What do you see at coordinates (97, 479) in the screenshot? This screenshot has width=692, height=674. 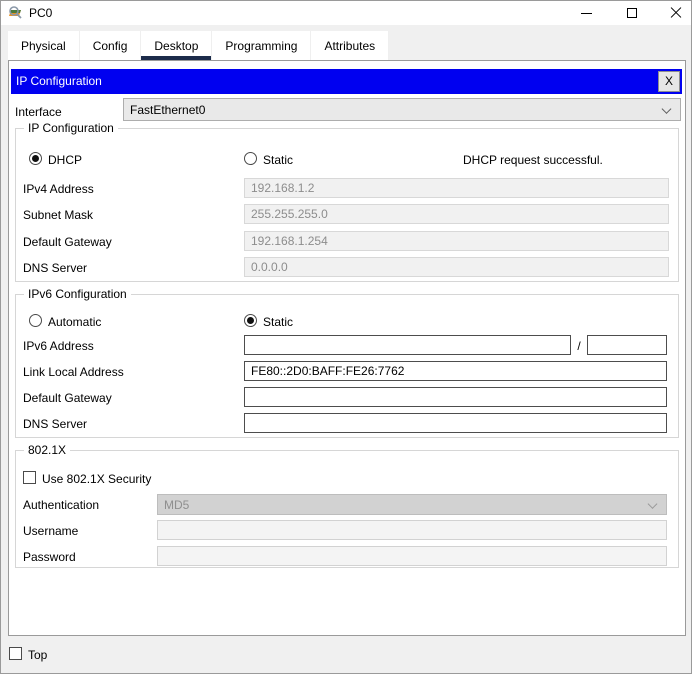 I see `use-dot1x-security-label: Use 802.1X Security` at bounding box center [97, 479].